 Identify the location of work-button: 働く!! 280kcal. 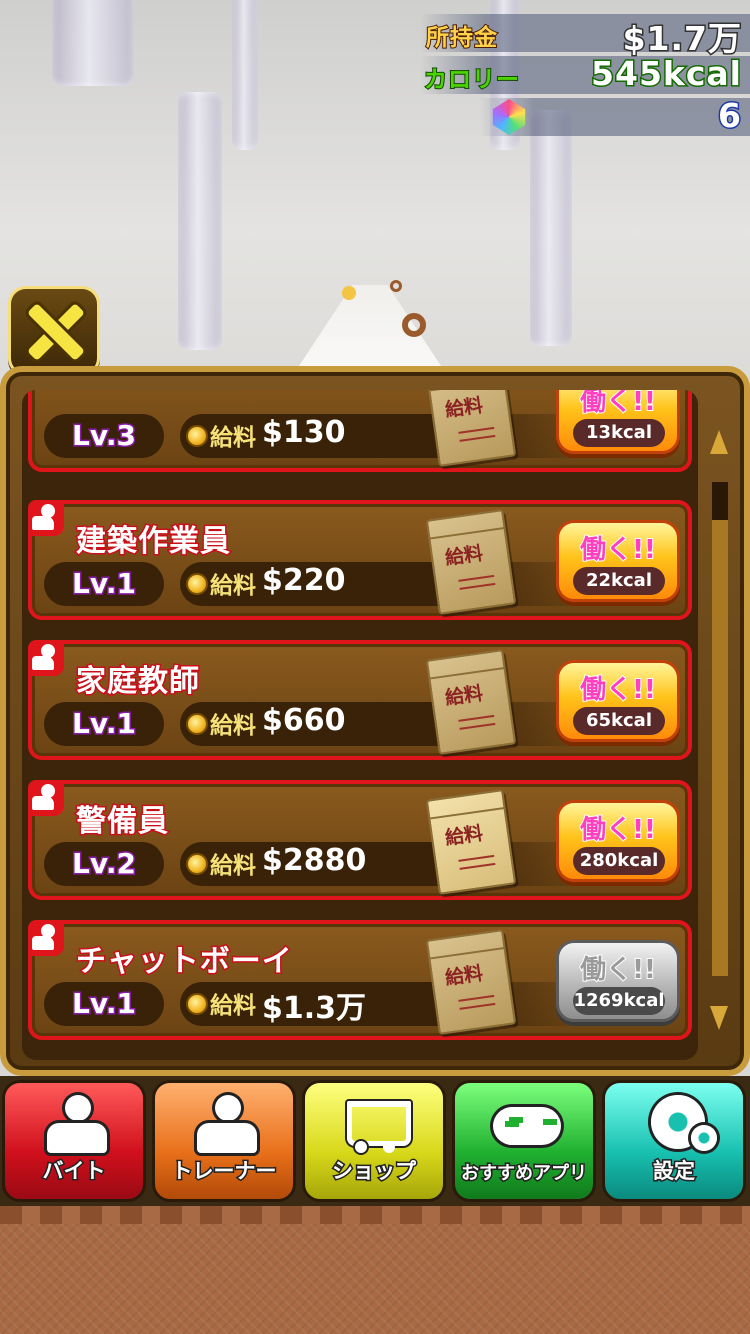
(618, 841).